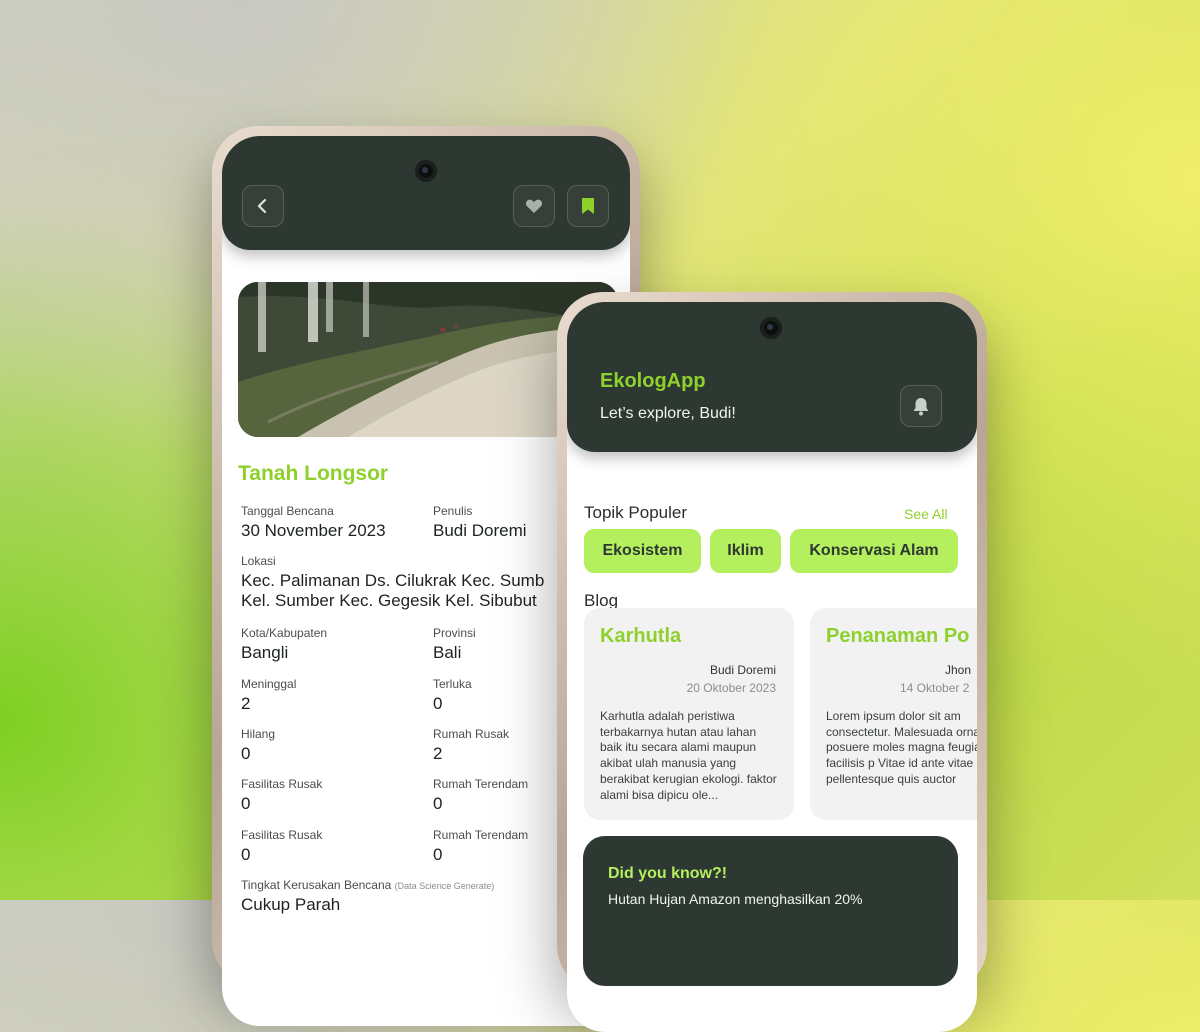  I want to click on did-you-know-title: Did you know?!, so click(668, 873).